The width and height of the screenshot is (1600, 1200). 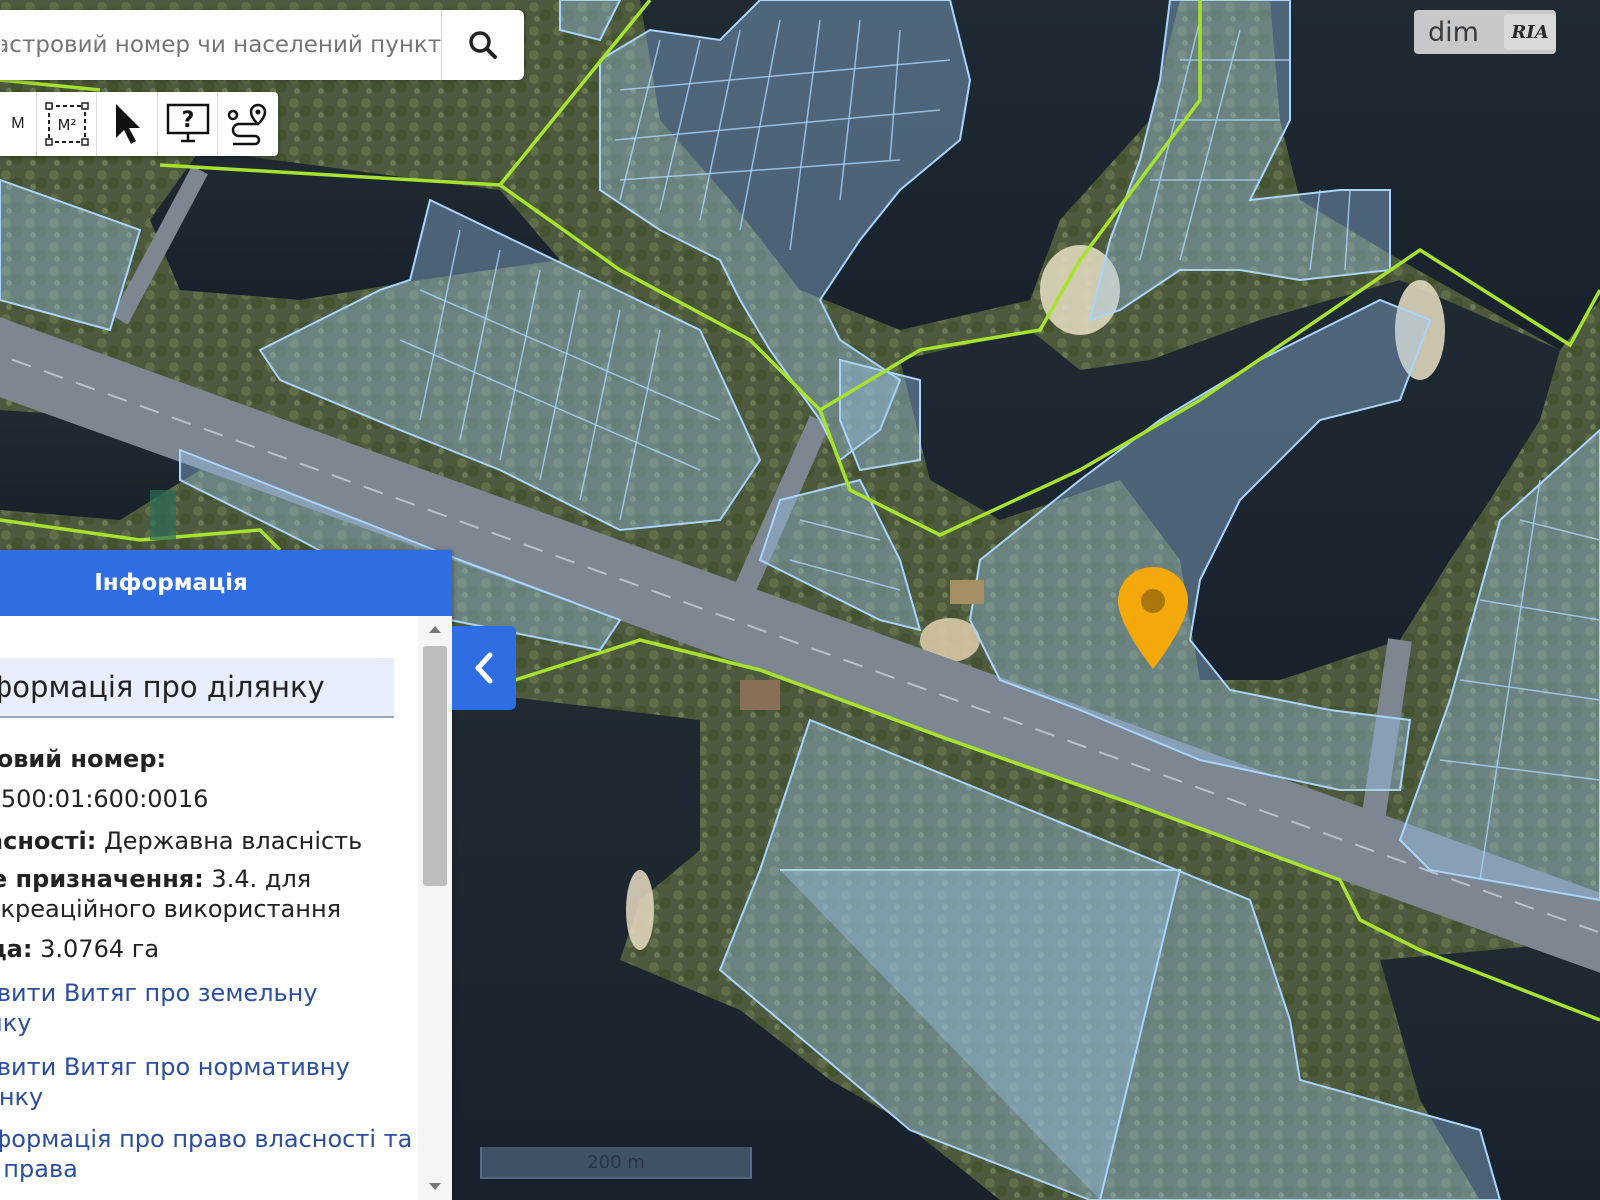 What do you see at coordinates (435, 629) in the screenshot?
I see `scroll-up-arrow-icon` at bounding box center [435, 629].